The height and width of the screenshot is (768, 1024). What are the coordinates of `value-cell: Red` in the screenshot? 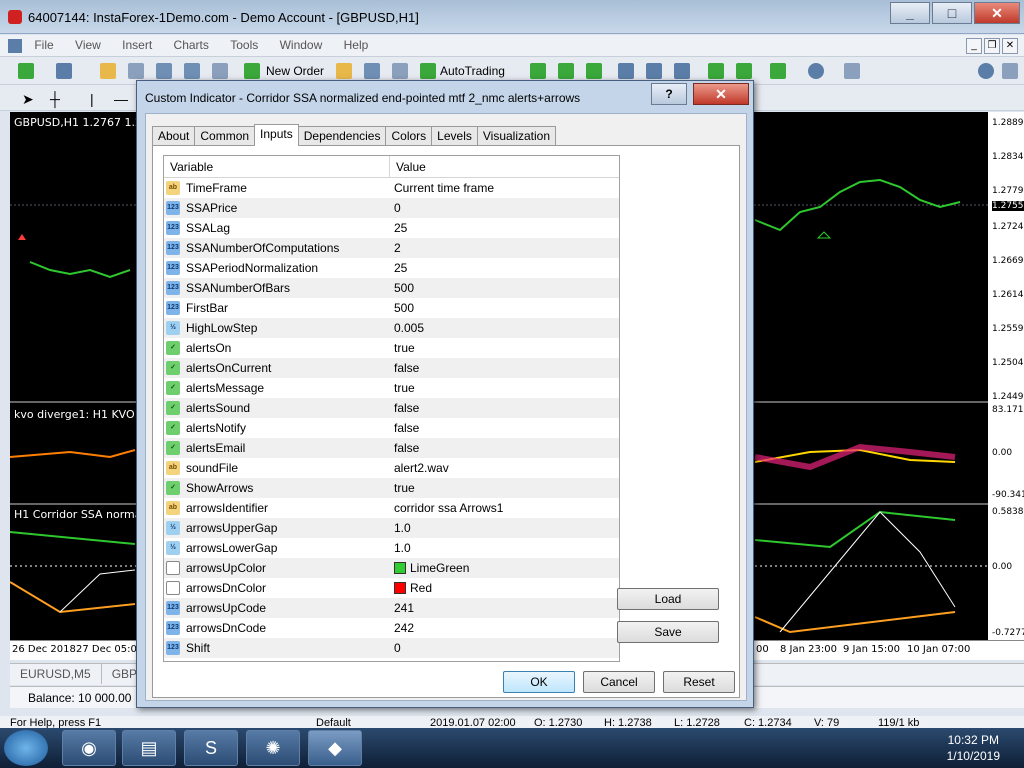 It's located at (411, 588).